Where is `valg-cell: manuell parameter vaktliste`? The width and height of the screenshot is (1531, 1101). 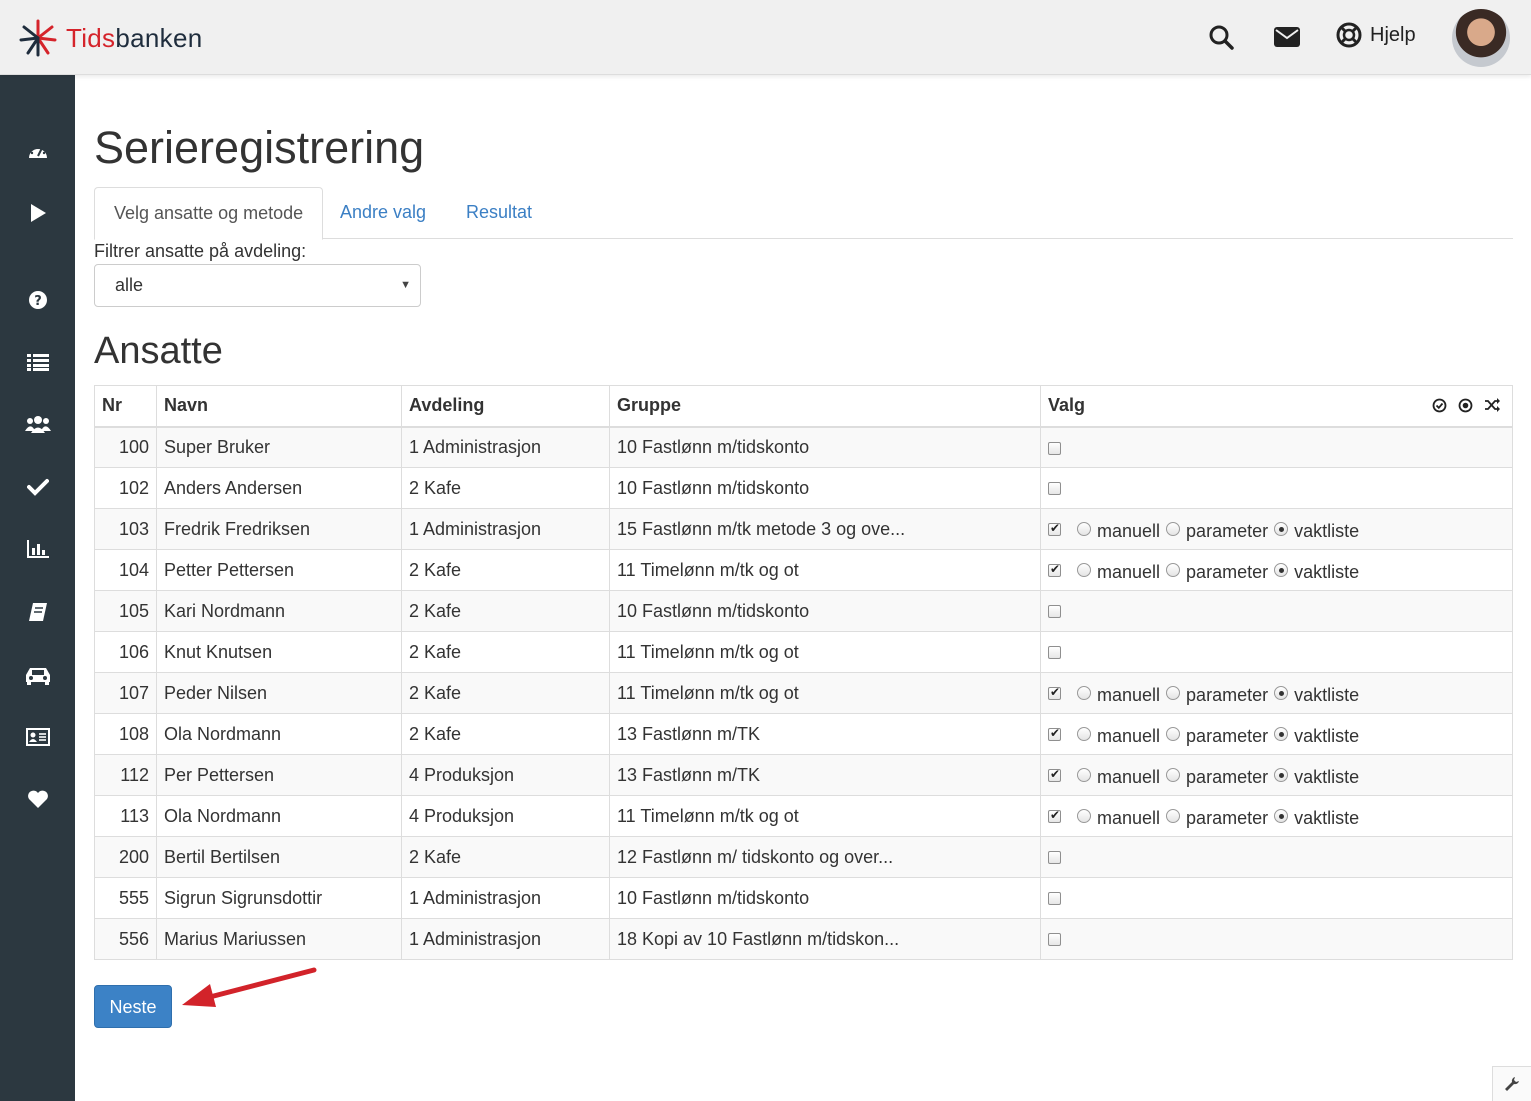 valg-cell: manuell parameter vaktliste is located at coordinates (1276, 775).